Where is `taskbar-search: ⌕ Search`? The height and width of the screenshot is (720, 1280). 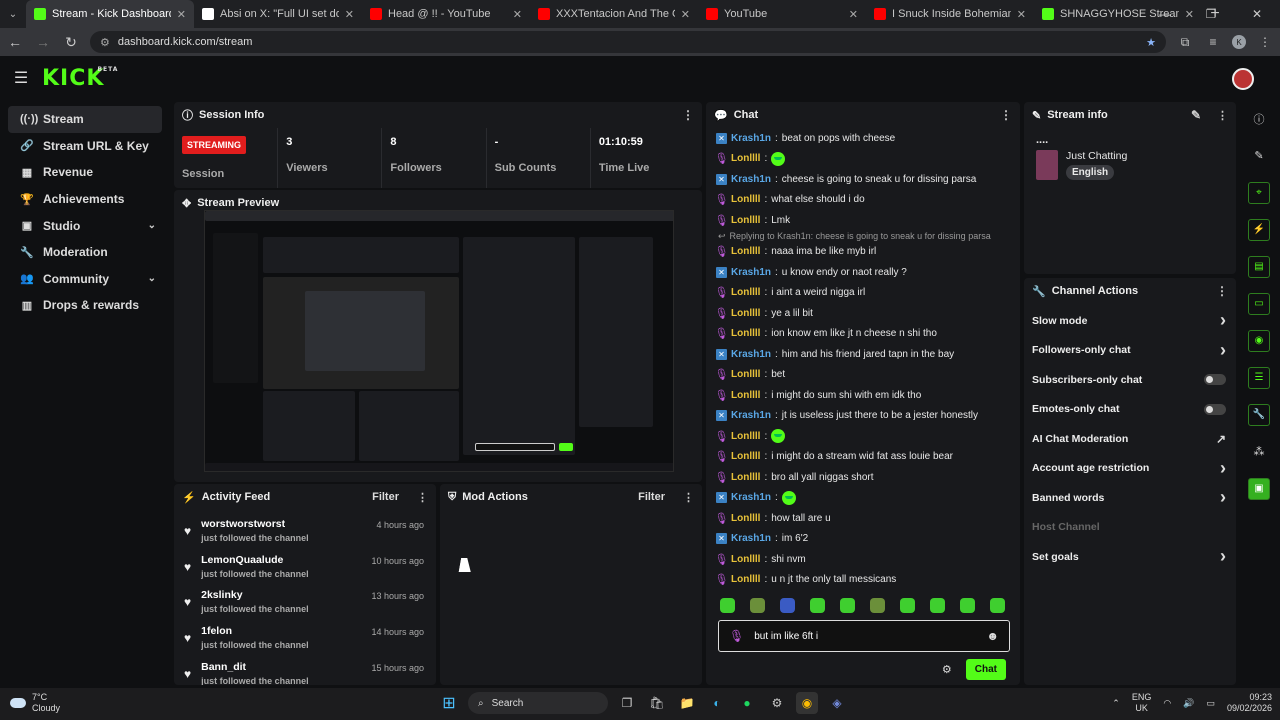 taskbar-search: ⌕ Search is located at coordinates (538, 703).